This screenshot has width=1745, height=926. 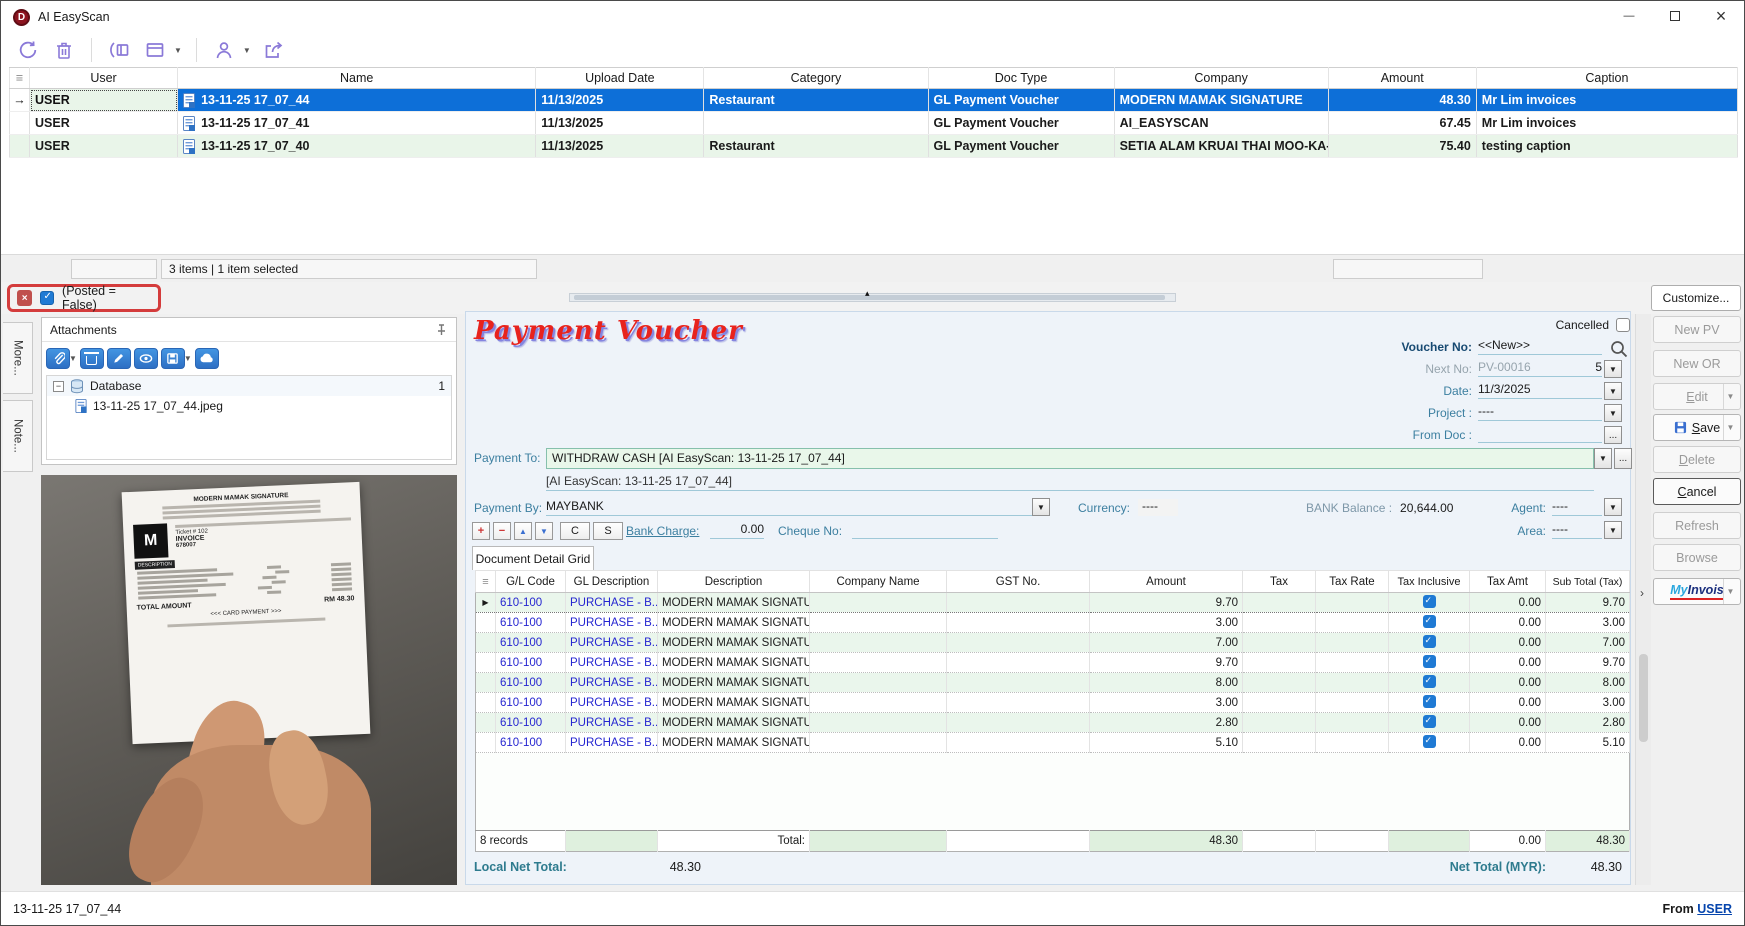 What do you see at coordinates (1697, 363) in the screenshot?
I see `new-or-button: New OR` at bounding box center [1697, 363].